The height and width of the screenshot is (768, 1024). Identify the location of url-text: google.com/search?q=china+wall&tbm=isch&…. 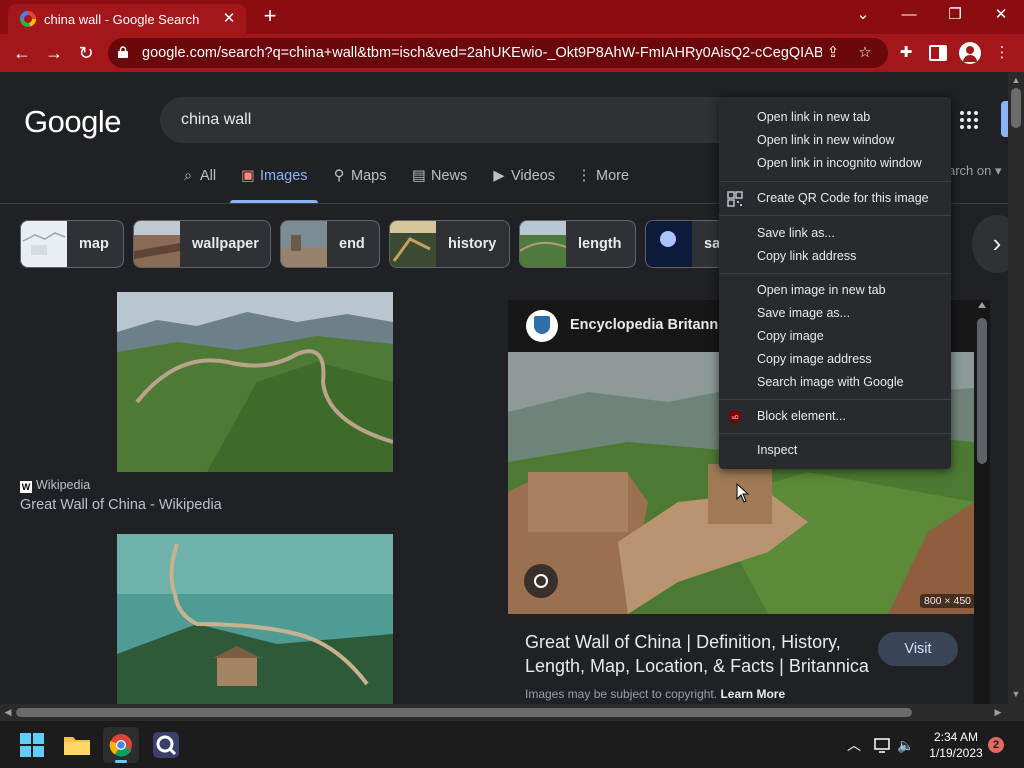
(482, 53).